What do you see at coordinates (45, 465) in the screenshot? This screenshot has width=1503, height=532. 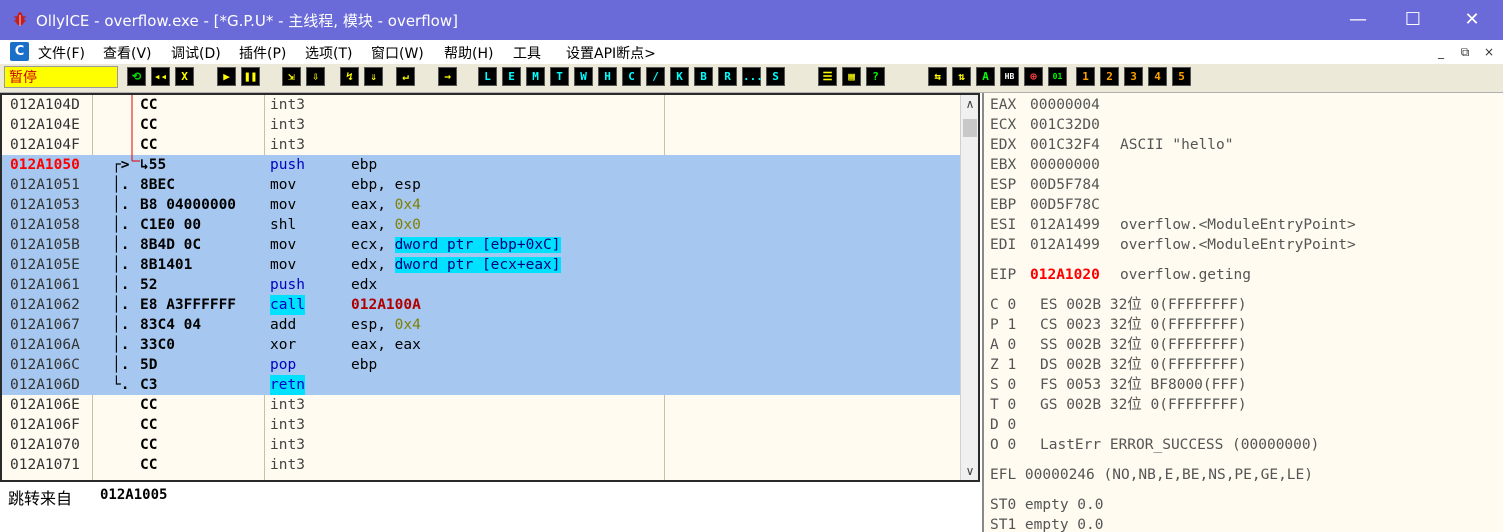 I see `address-cell: 012A1071` at bounding box center [45, 465].